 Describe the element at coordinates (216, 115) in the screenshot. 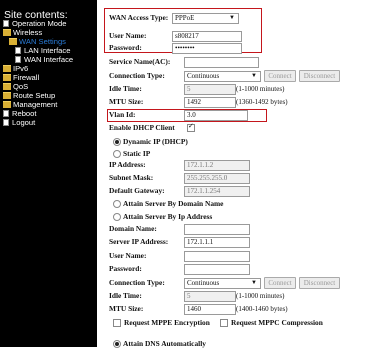

I see `vlan-id-input: 3.0` at that location.